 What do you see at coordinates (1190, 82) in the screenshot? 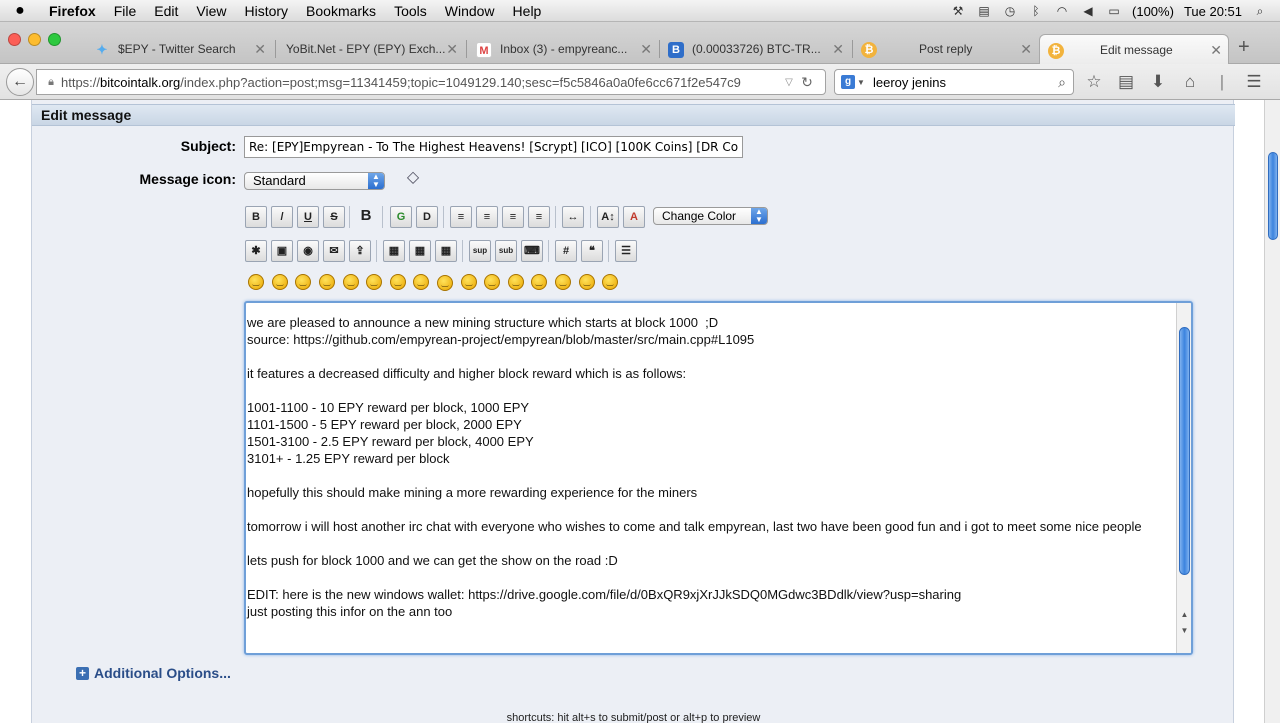
I see `home-icon: ⌂` at bounding box center [1190, 82].